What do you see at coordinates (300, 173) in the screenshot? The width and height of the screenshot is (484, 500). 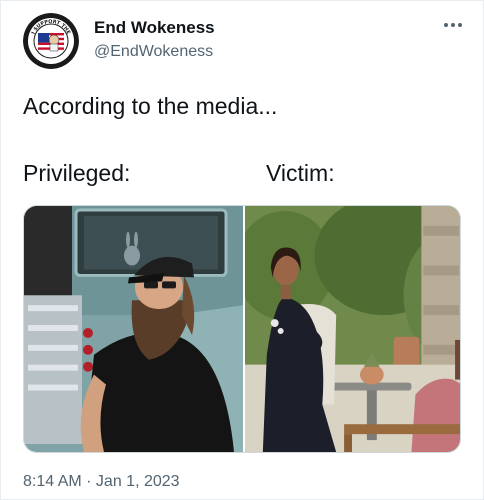 I see `label-victim: Victim:` at bounding box center [300, 173].